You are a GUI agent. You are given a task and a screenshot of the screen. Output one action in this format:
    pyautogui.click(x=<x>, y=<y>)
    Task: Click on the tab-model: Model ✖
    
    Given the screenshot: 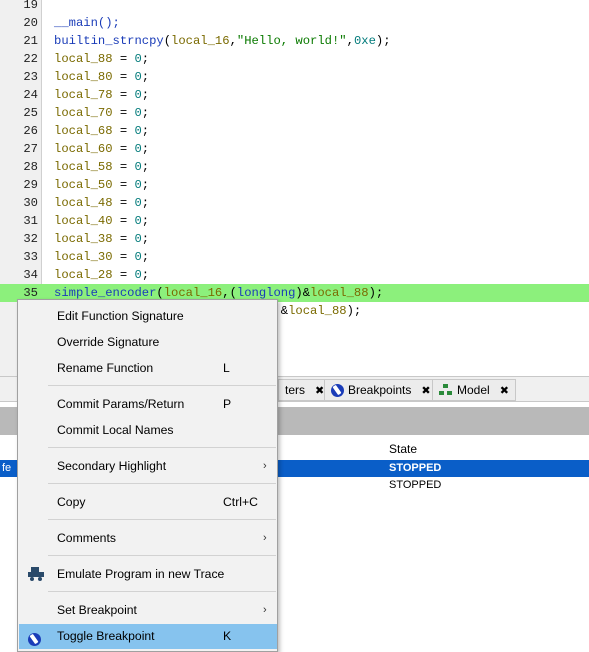 What is the action you would take?
    pyautogui.click(x=474, y=390)
    